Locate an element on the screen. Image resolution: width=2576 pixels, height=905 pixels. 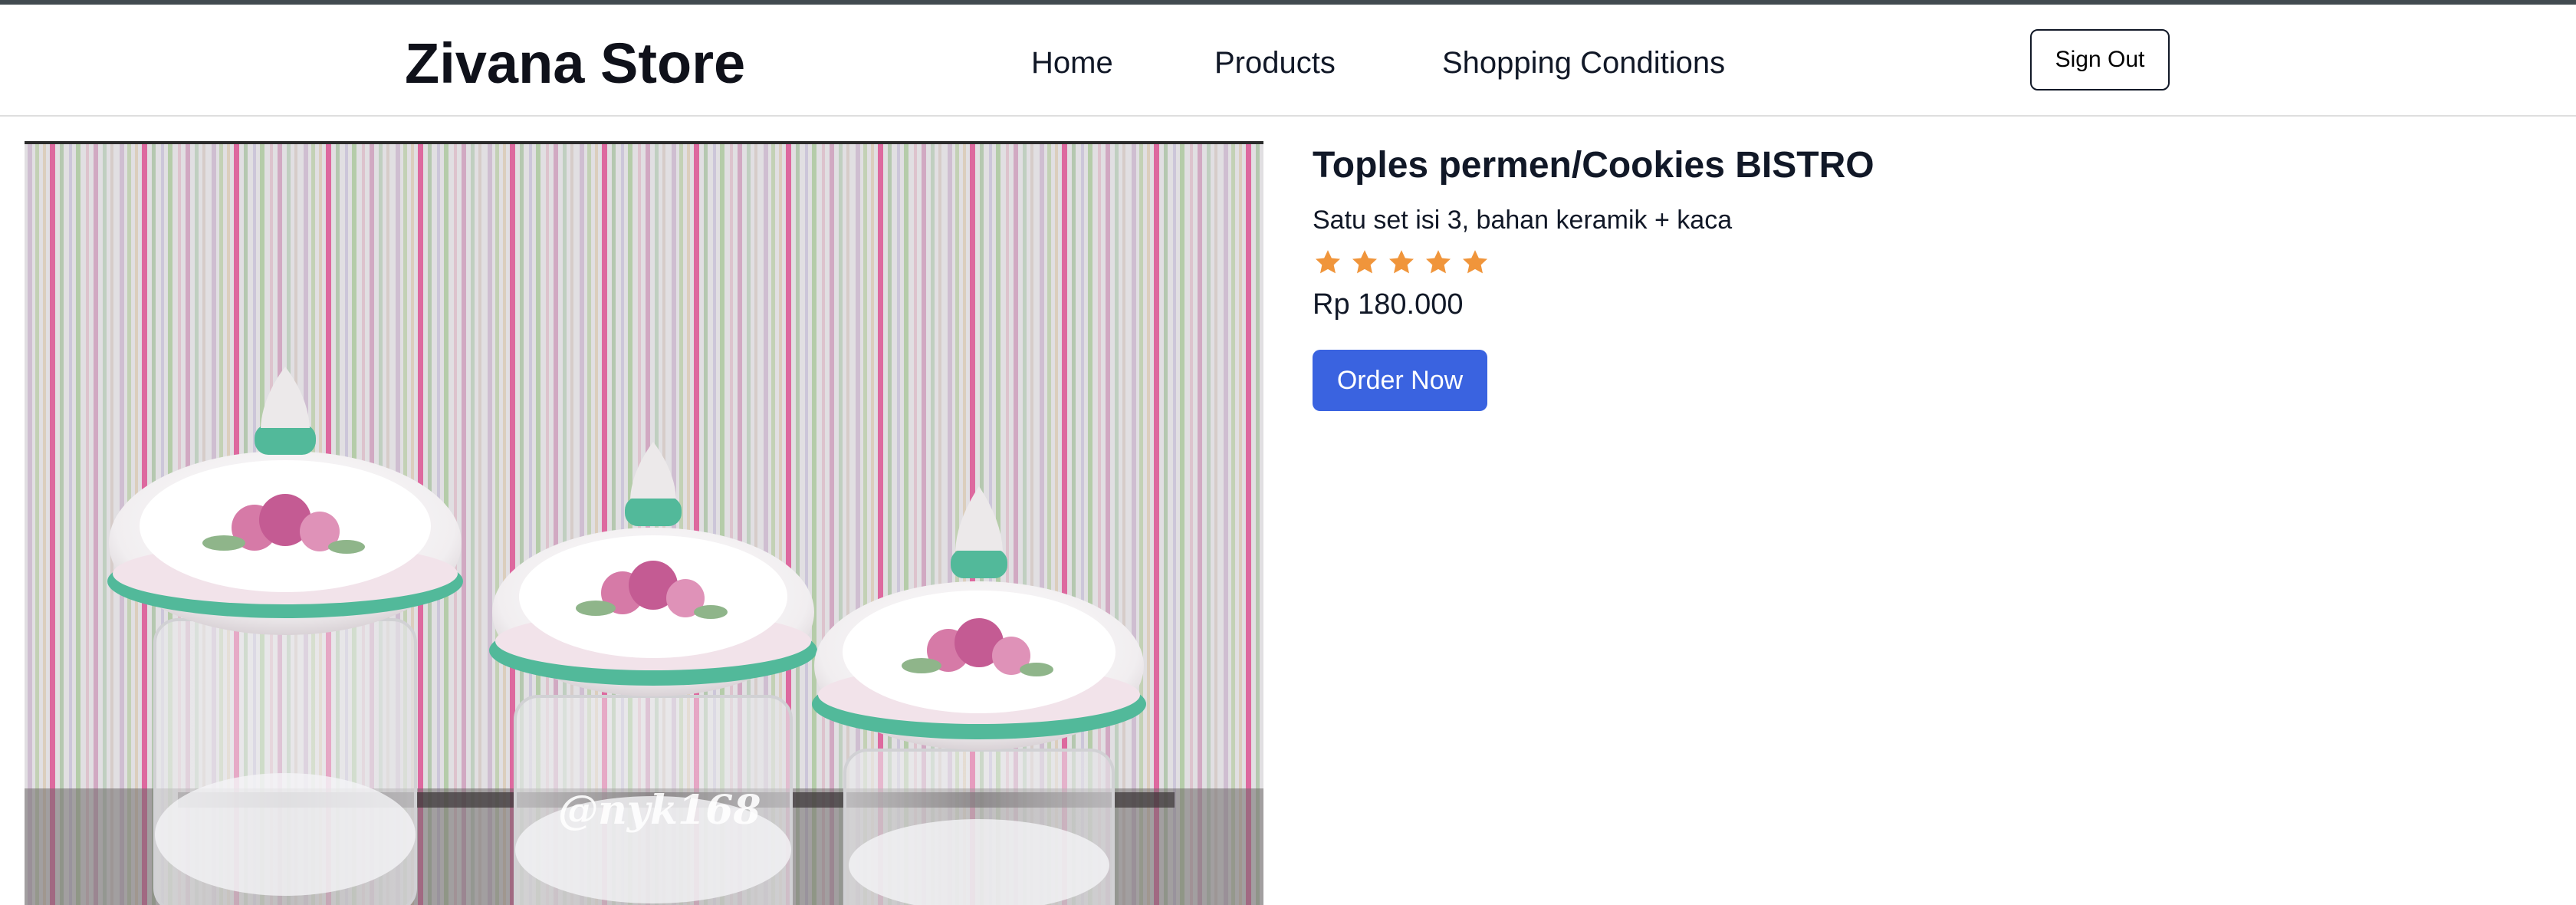
sign-out-button: Sign Out is located at coordinates (2100, 59).